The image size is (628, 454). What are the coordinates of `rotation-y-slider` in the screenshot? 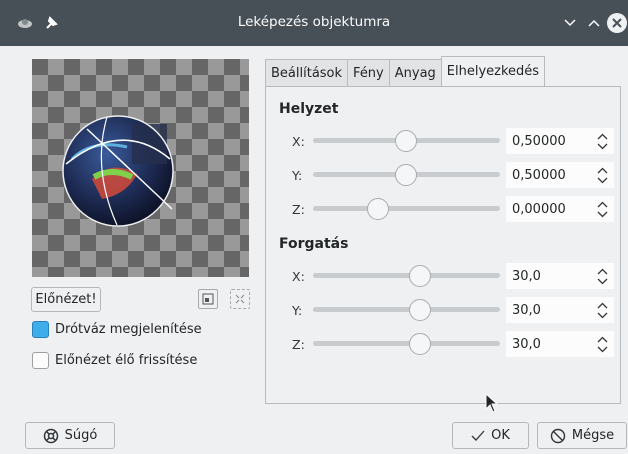 It's located at (406, 309).